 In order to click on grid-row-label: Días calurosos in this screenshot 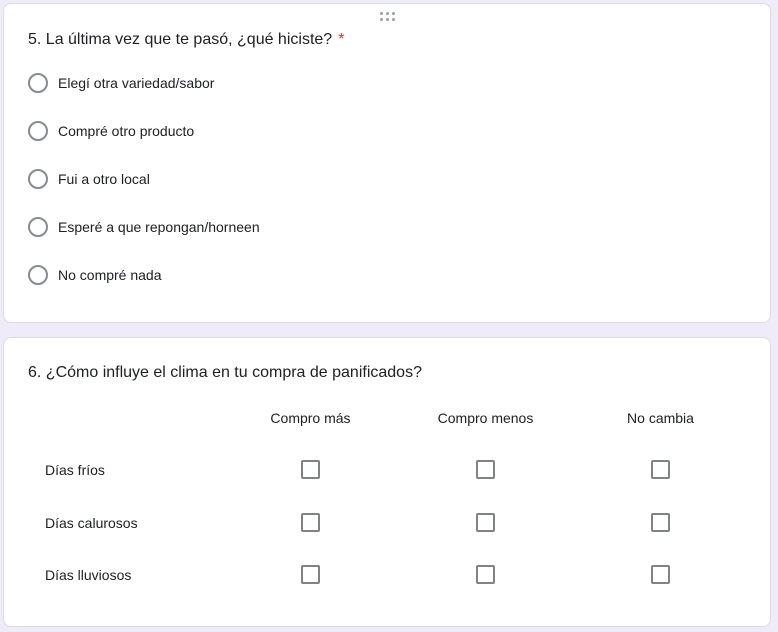, I will do `click(91, 523)`.